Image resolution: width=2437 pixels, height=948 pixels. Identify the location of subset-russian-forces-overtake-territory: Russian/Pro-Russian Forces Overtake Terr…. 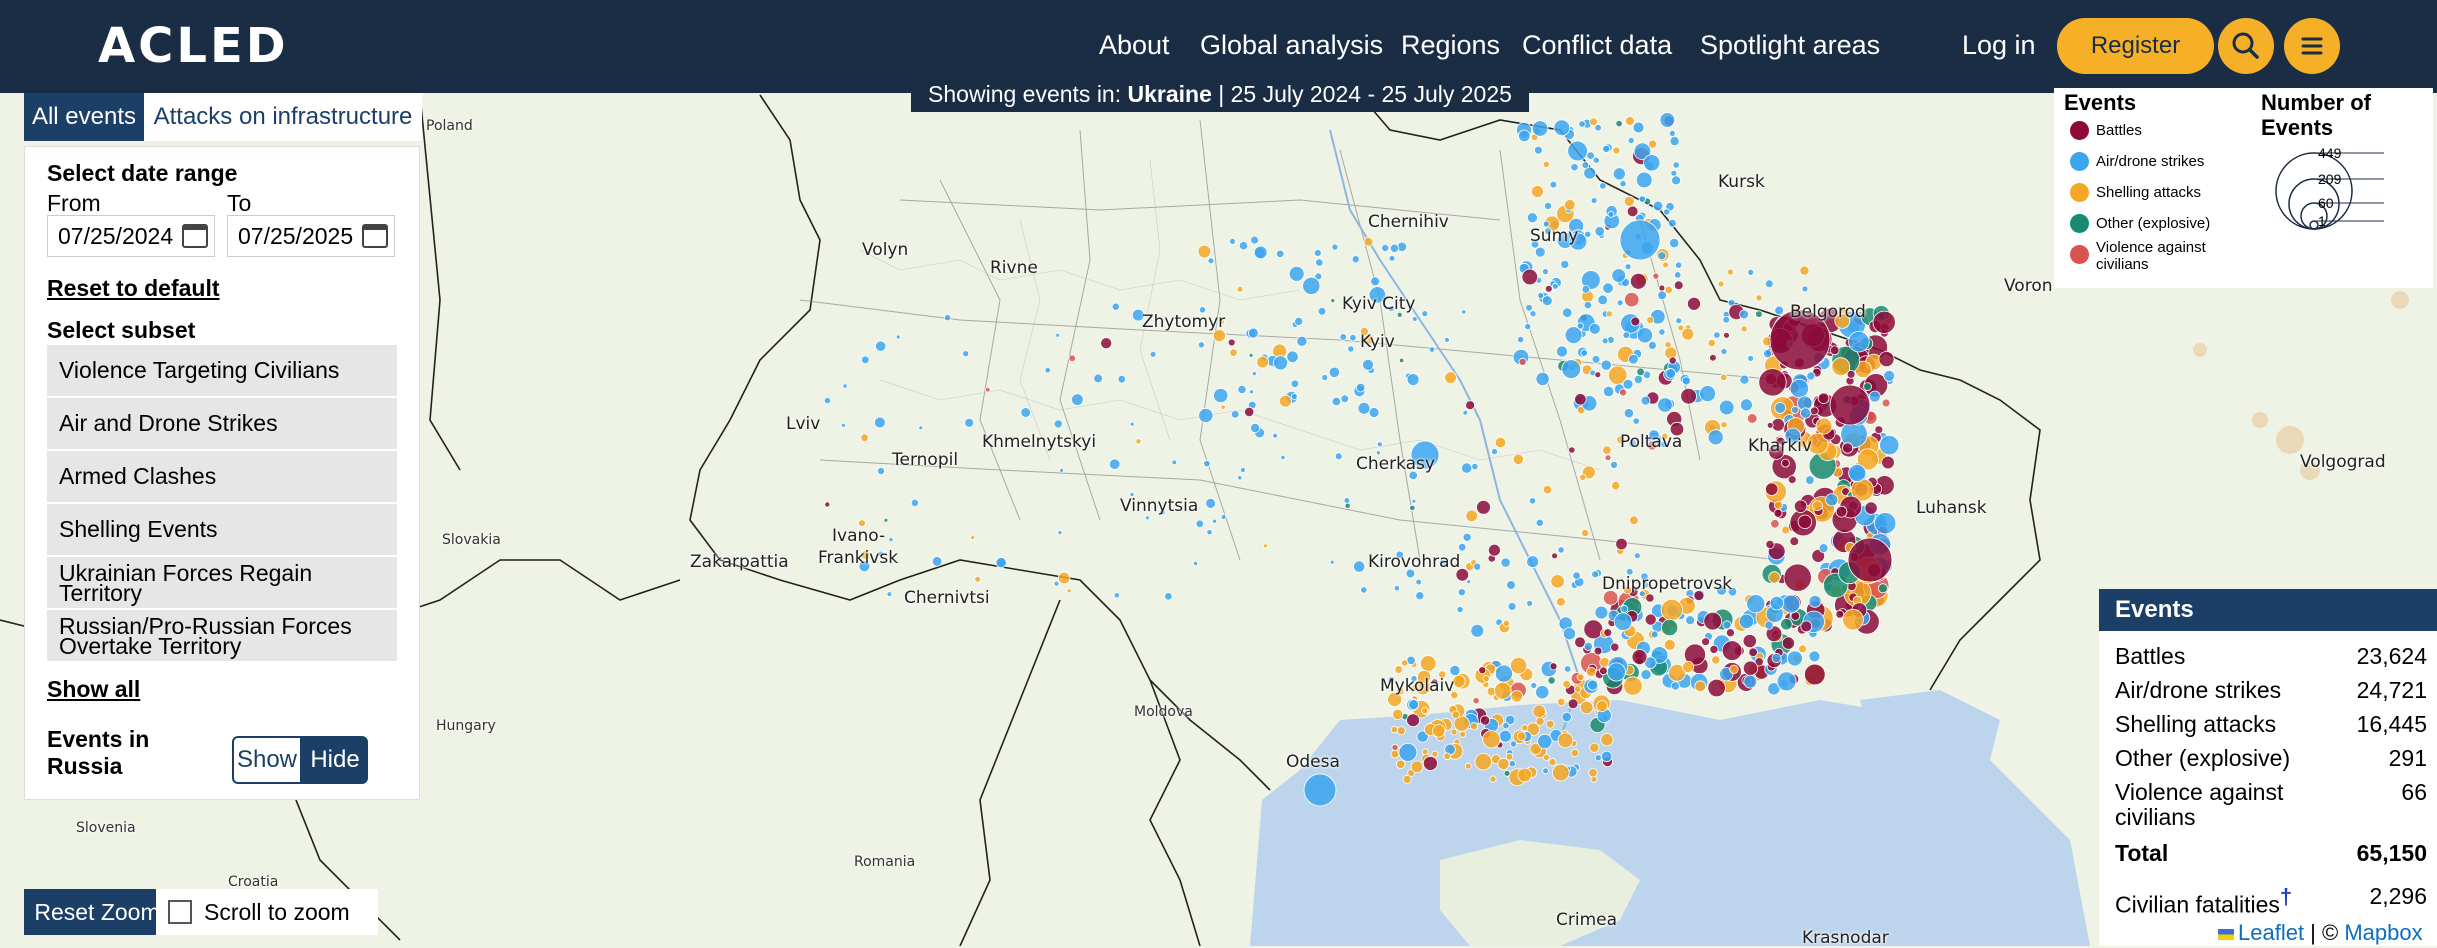
(222, 635).